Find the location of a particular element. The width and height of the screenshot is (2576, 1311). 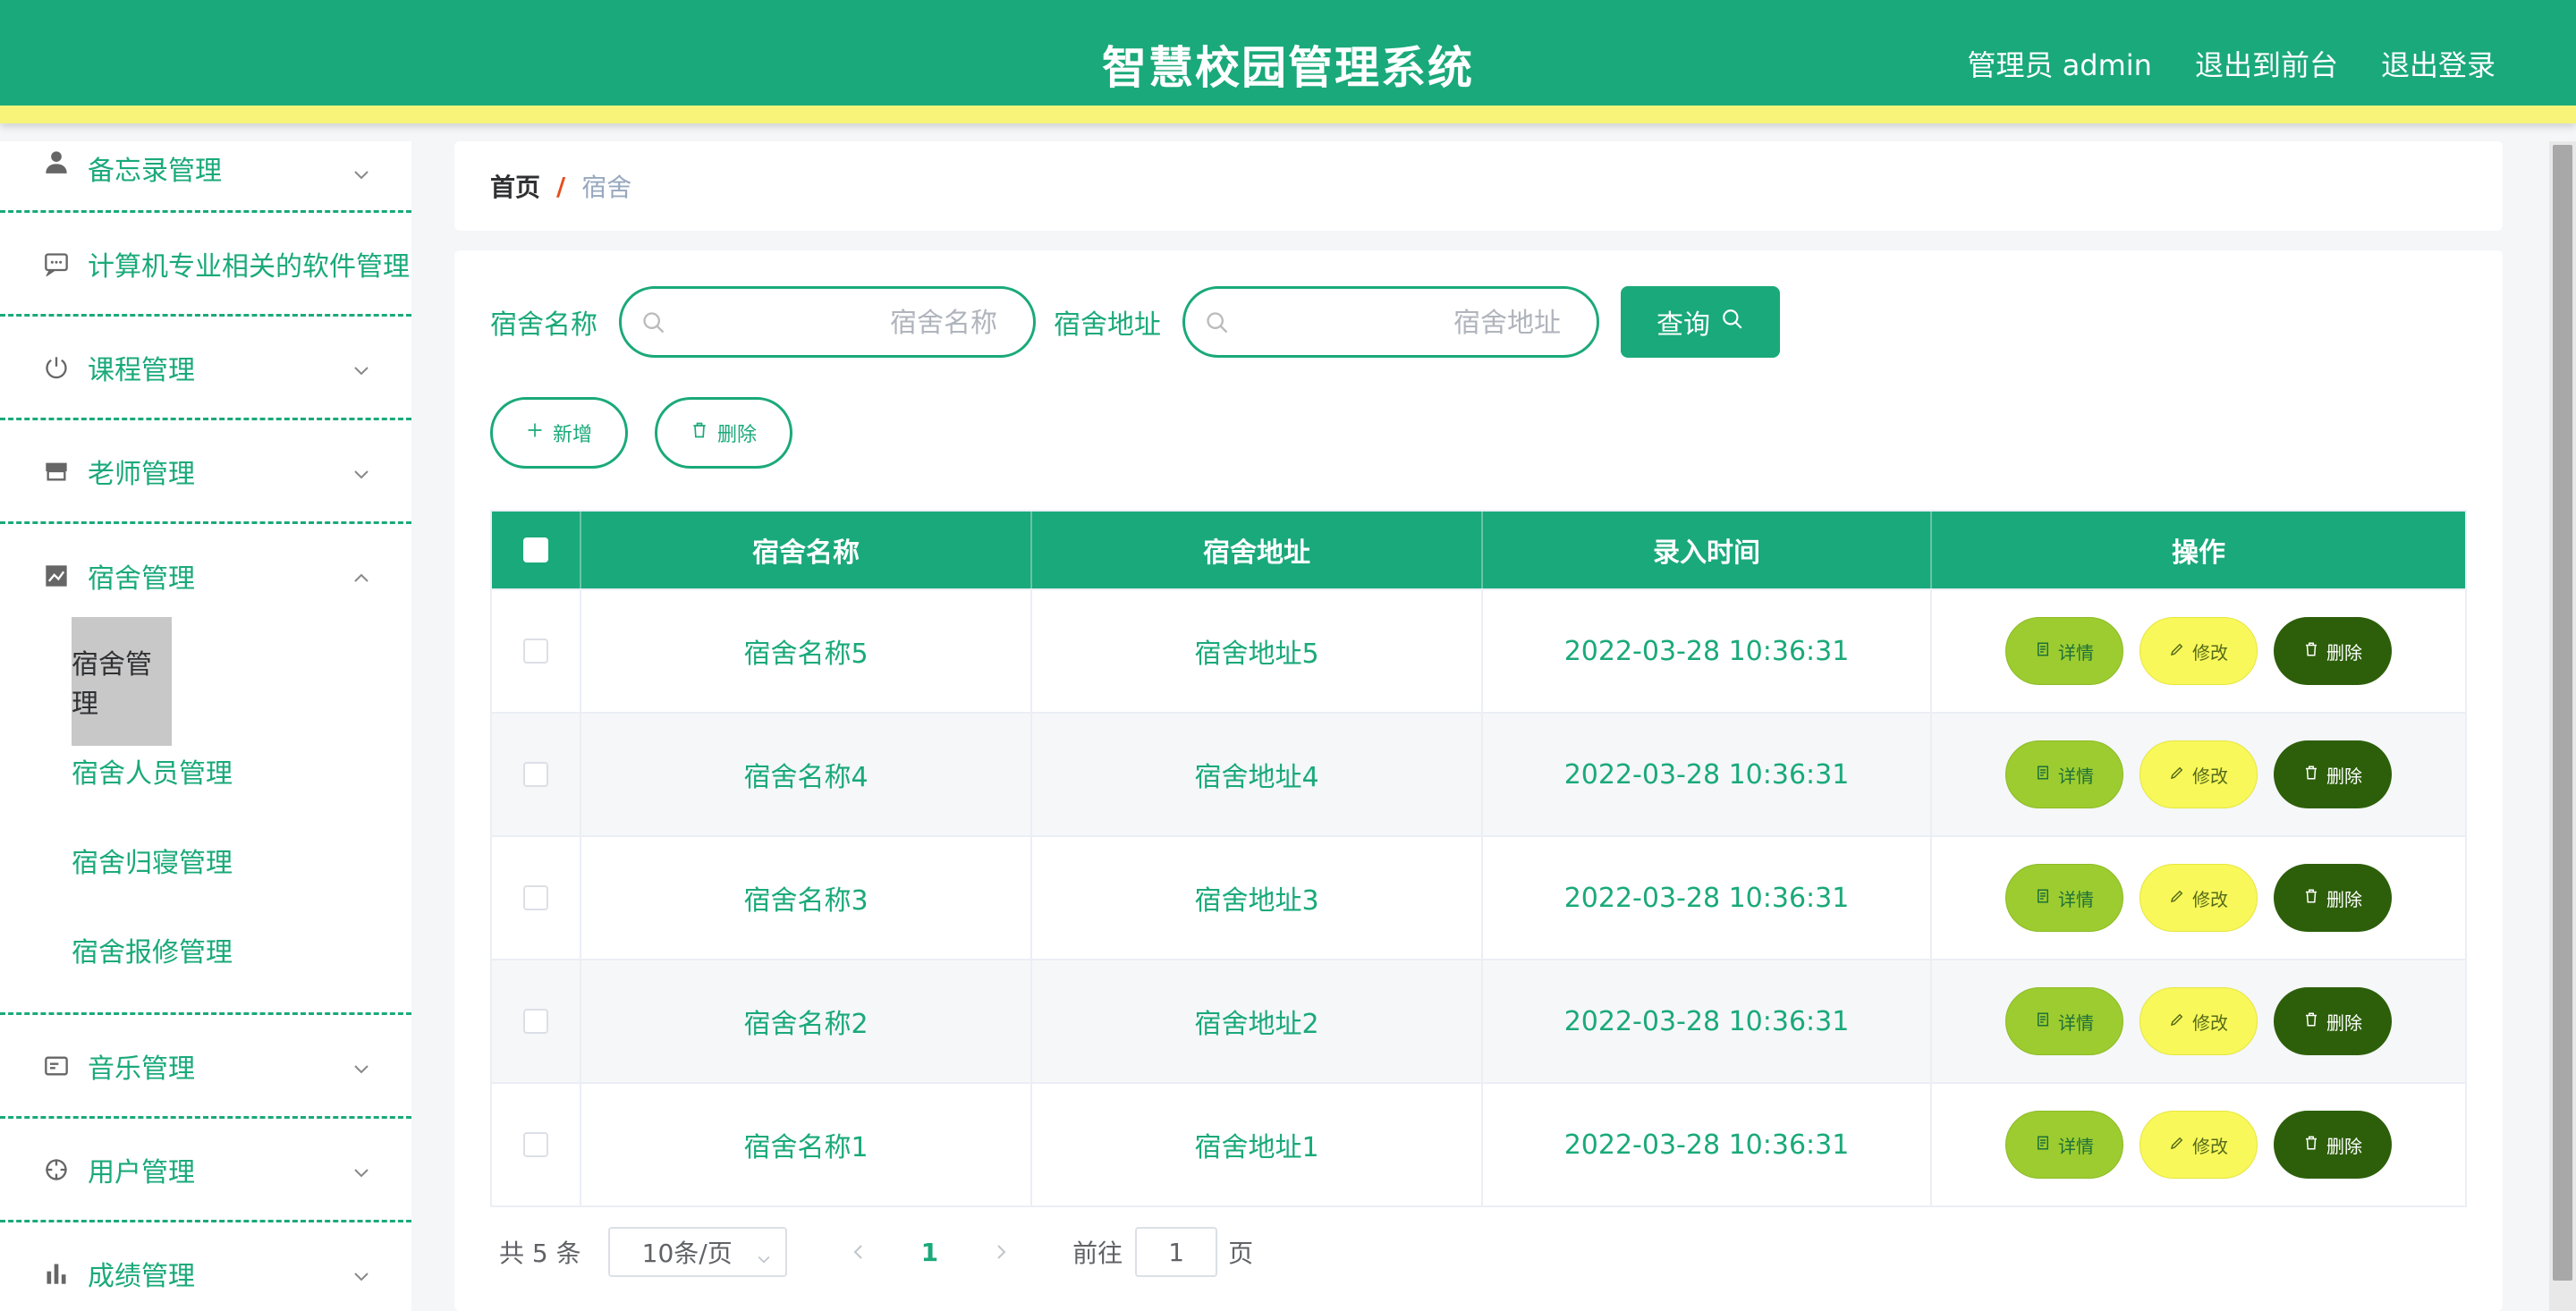

query-button: 查询 is located at coordinates (1700, 322).